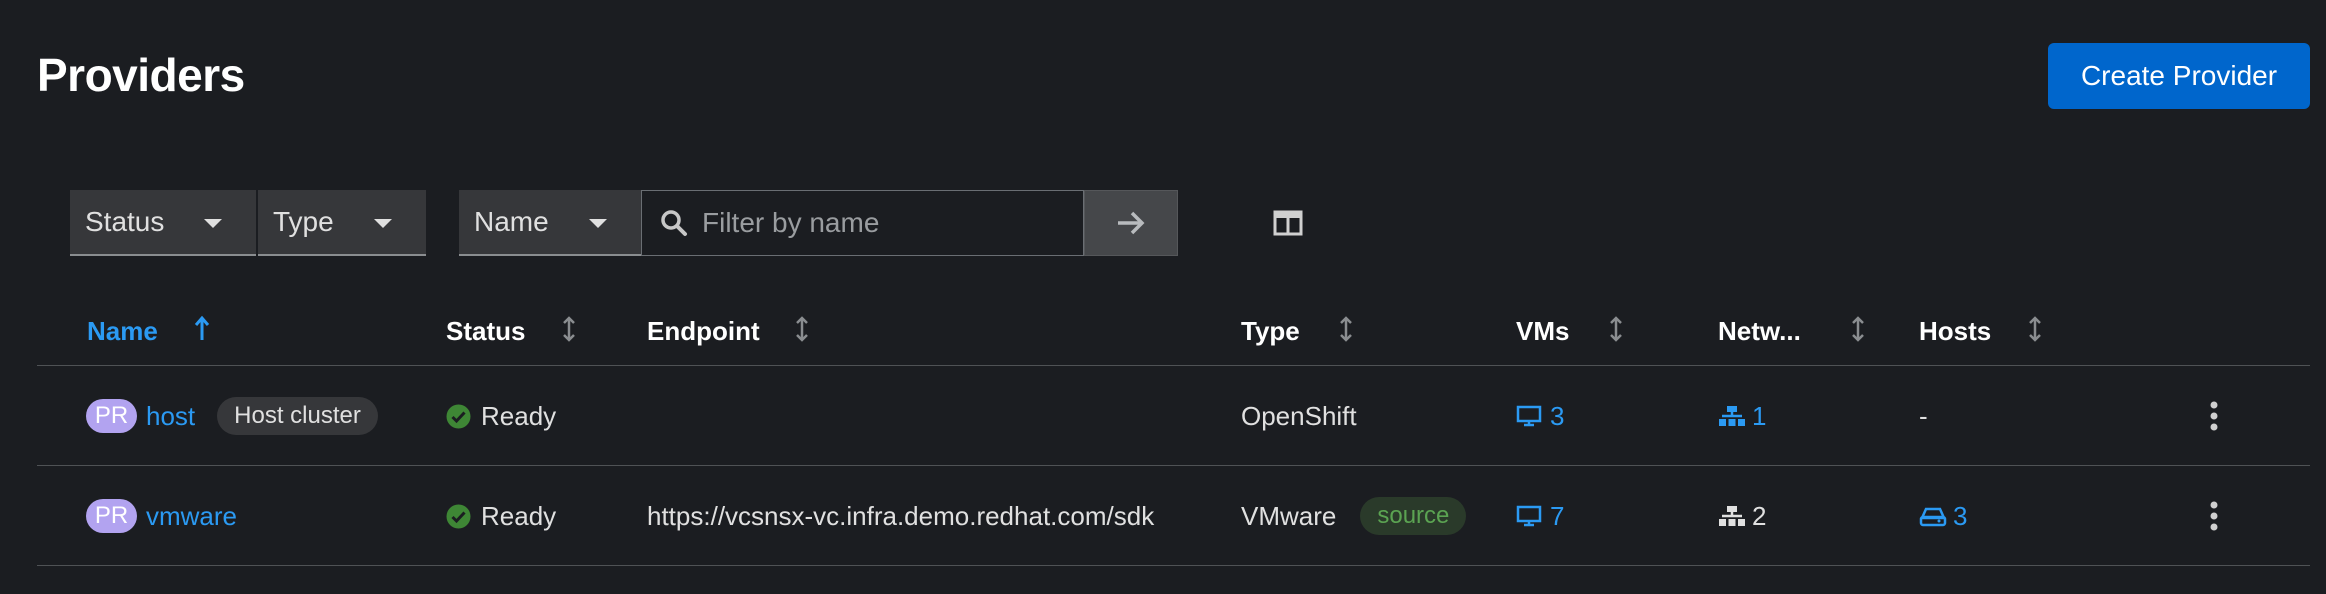 The height and width of the screenshot is (594, 2326). I want to click on type-cell: OpenShift, so click(1299, 416).